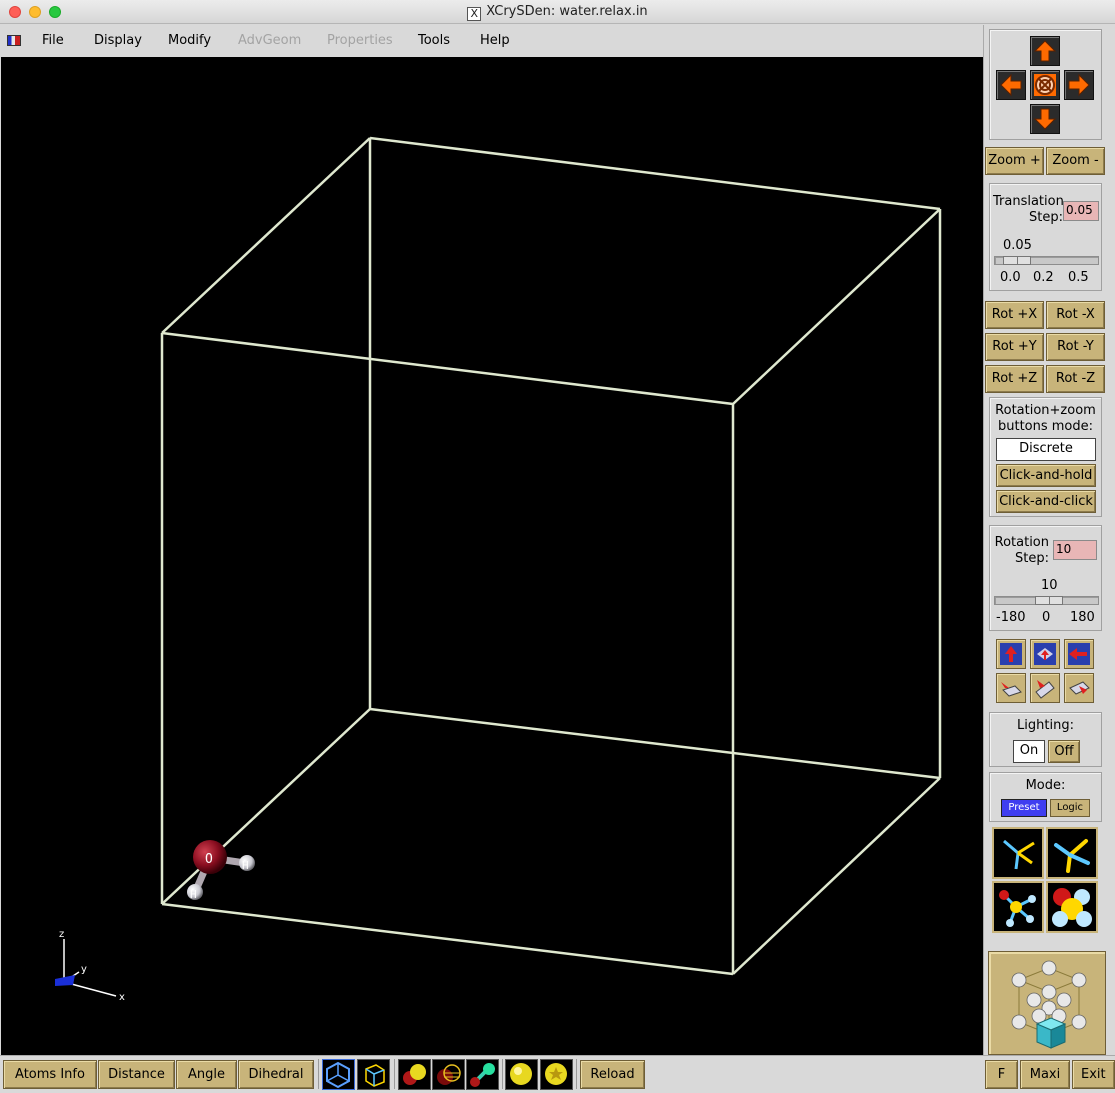 The image size is (1115, 1093). I want to click on reload-button: Reload, so click(612, 1074).